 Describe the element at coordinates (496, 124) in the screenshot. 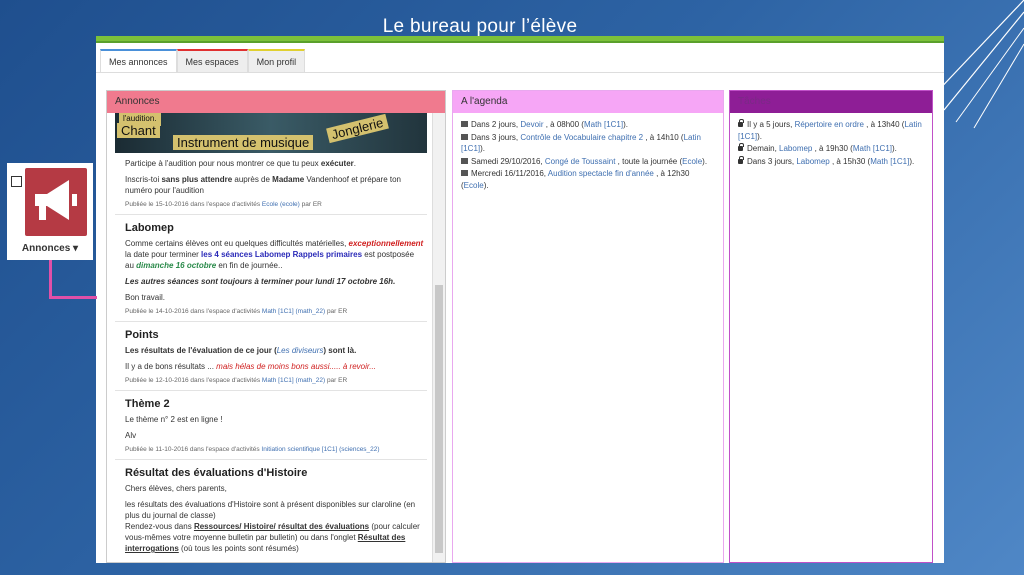

I see `text: Dans 2 jours,` at that location.